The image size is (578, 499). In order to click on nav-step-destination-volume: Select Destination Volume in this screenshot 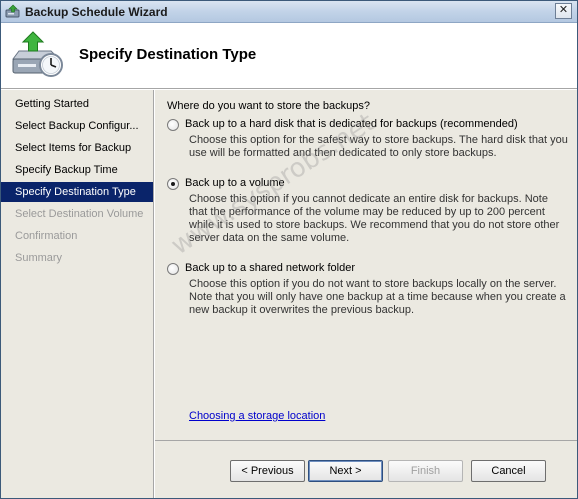, I will do `click(79, 214)`.